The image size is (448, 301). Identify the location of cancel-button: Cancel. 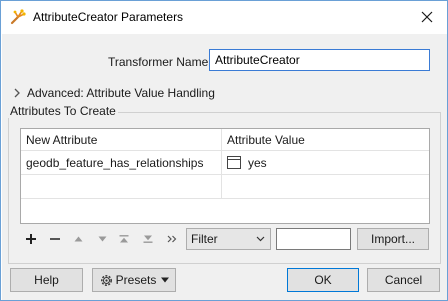
(403, 280).